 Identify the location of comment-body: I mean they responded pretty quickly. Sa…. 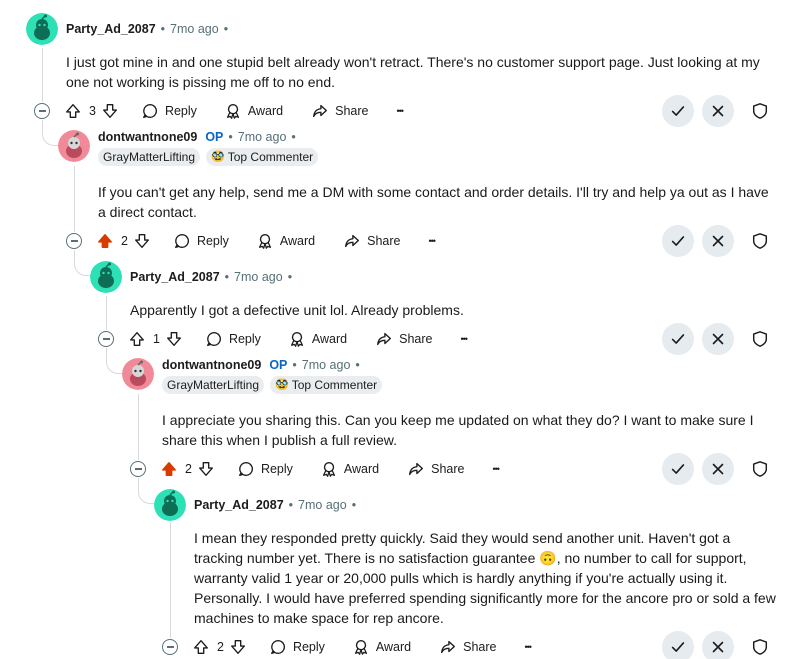
(489, 578).